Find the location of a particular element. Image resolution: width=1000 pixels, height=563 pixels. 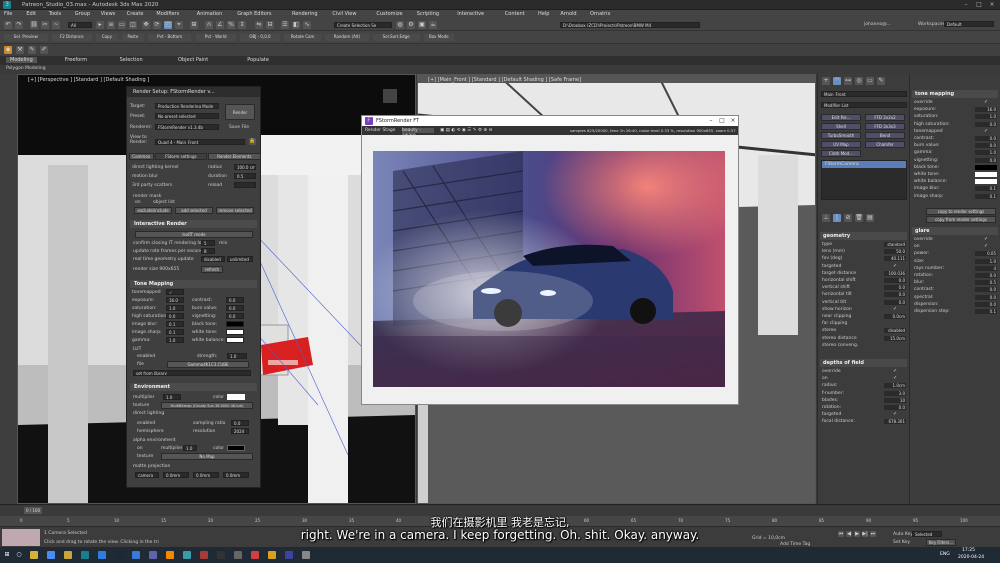

extra-icon is located at coordinates (306, 555).